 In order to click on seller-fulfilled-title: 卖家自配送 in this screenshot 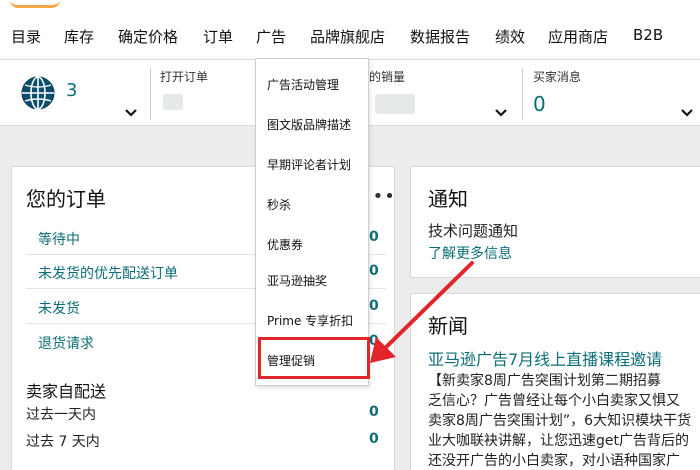, I will do `click(66, 391)`.